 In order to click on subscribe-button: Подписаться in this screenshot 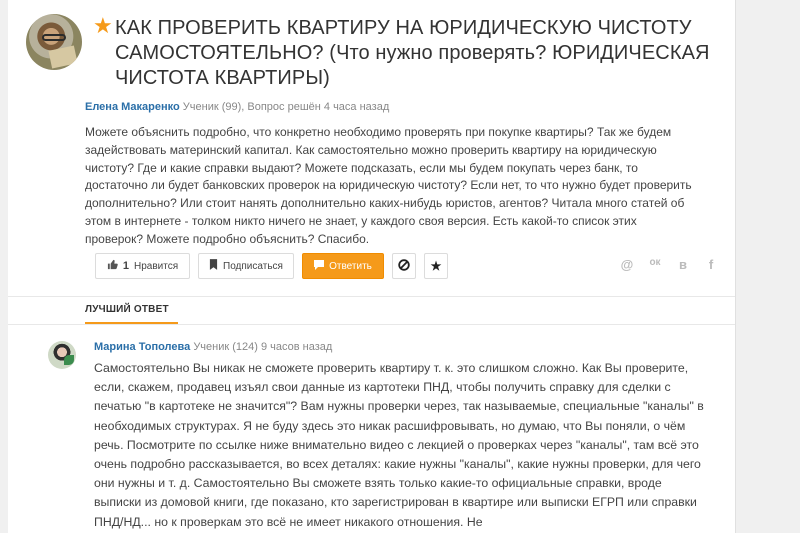, I will do `click(246, 266)`.